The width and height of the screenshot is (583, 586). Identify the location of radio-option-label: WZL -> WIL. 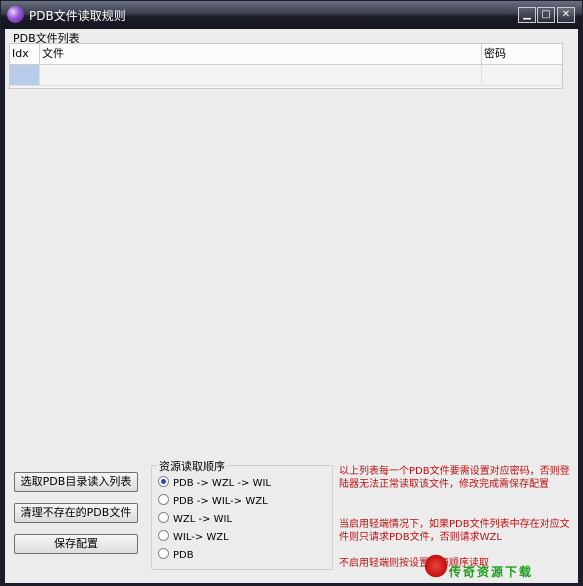
(203, 519).